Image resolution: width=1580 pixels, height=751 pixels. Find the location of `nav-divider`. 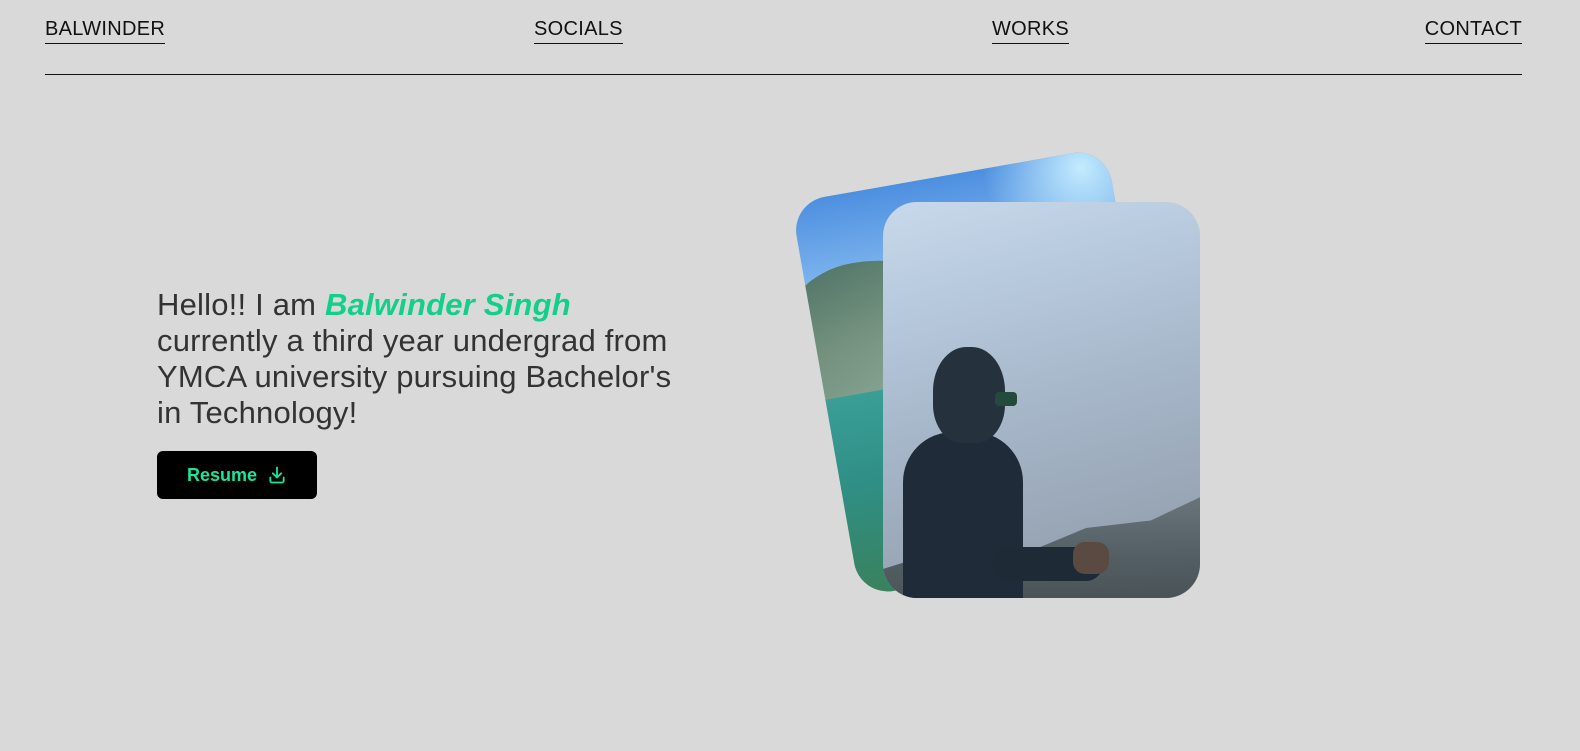

nav-divider is located at coordinates (783, 74).